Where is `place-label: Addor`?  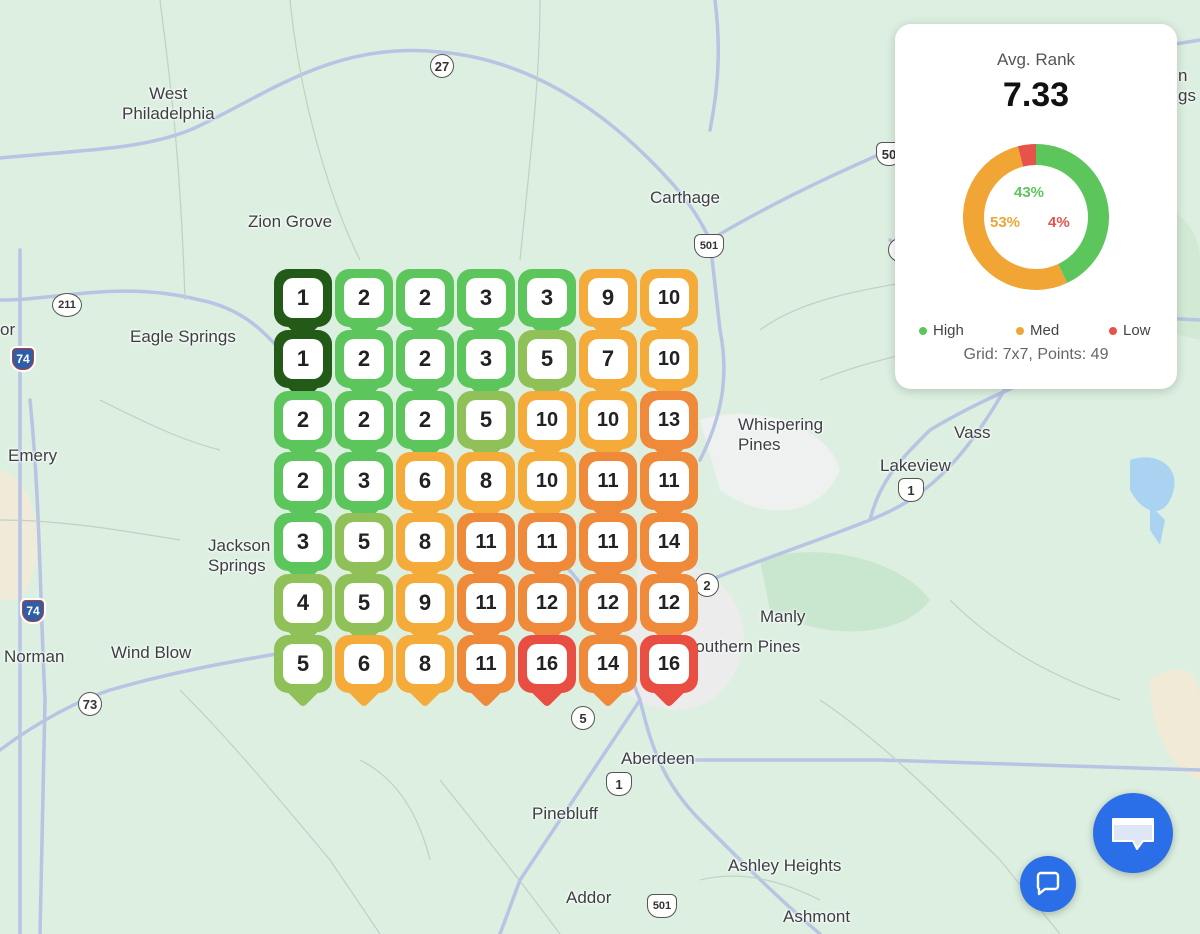
place-label: Addor is located at coordinates (589, 897).